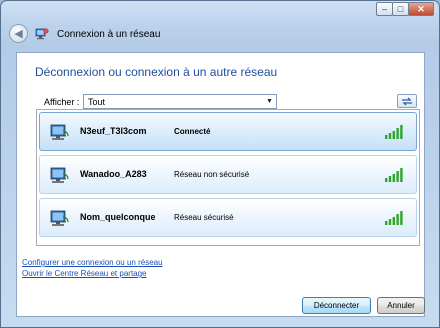  What do you see at coordinates (228, 131) in the screenshot?
I see `network-item: N3euf_T3l3com Connecté` at bounding box center [228, 131].